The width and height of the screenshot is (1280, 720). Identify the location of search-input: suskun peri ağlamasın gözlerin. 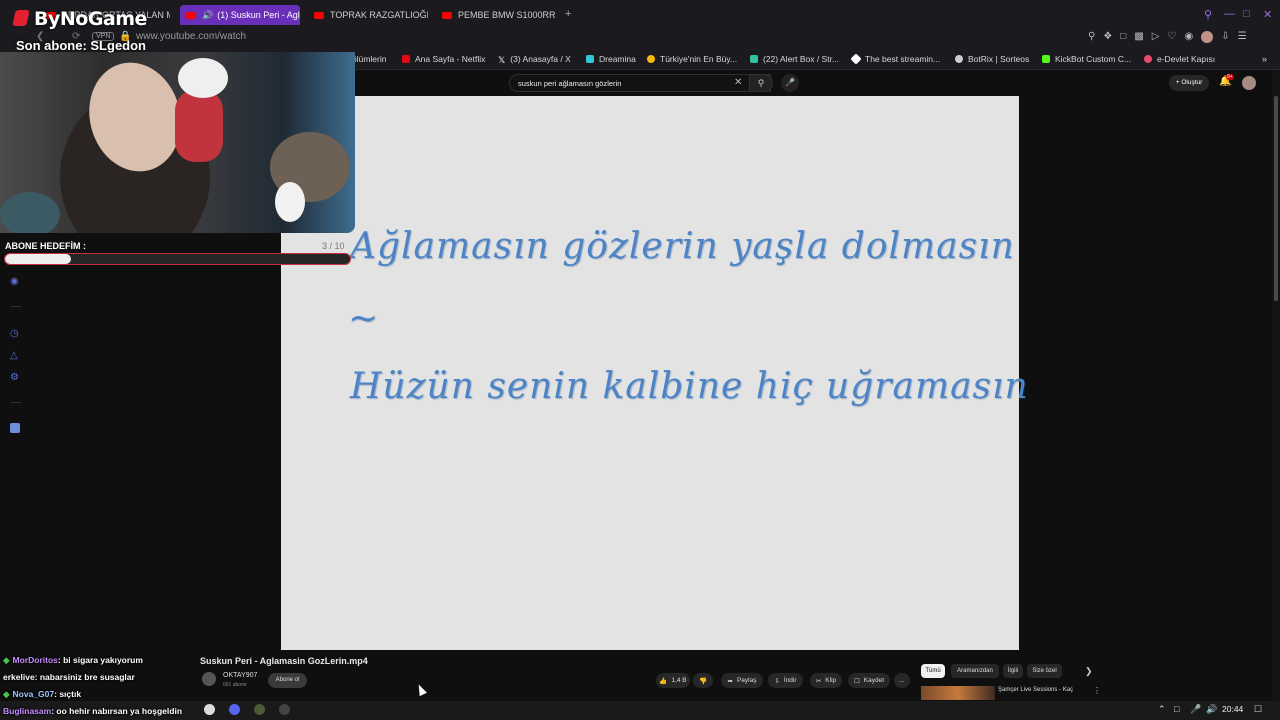
(640, 83).